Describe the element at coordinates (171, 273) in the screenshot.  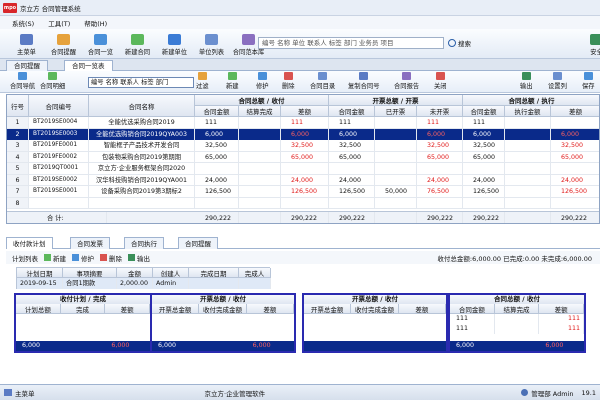
I see `plan-col-header: 创建人` at that location.